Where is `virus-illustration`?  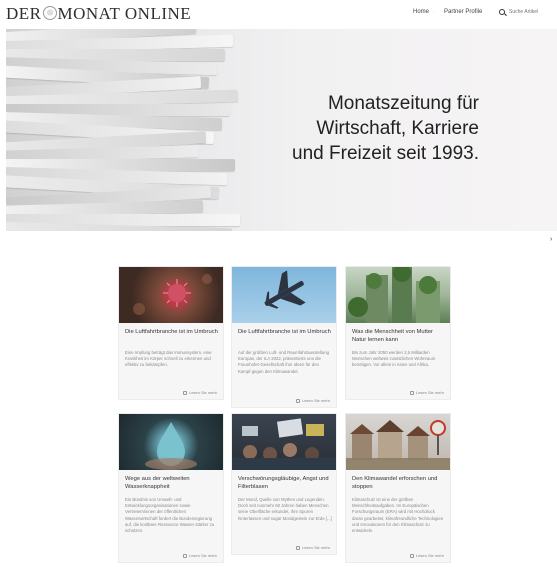 virus-illustration is located at coordinates (172, 294).